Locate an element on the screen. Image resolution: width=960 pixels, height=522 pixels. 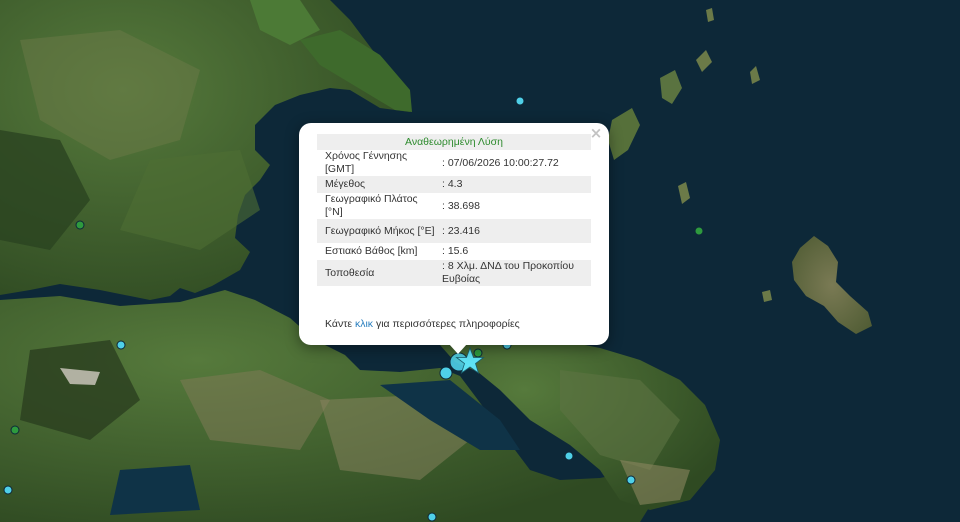
more-info-text: Κάντε κλικ για περισσότερες πληροφορίες is located at coordinates (422, 324).